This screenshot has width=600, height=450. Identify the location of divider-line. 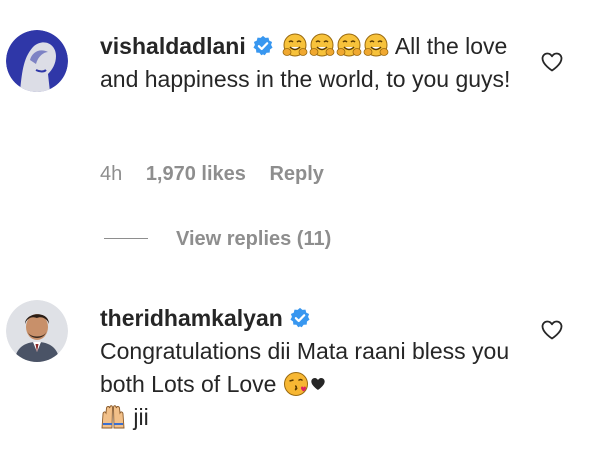
(126, 238).